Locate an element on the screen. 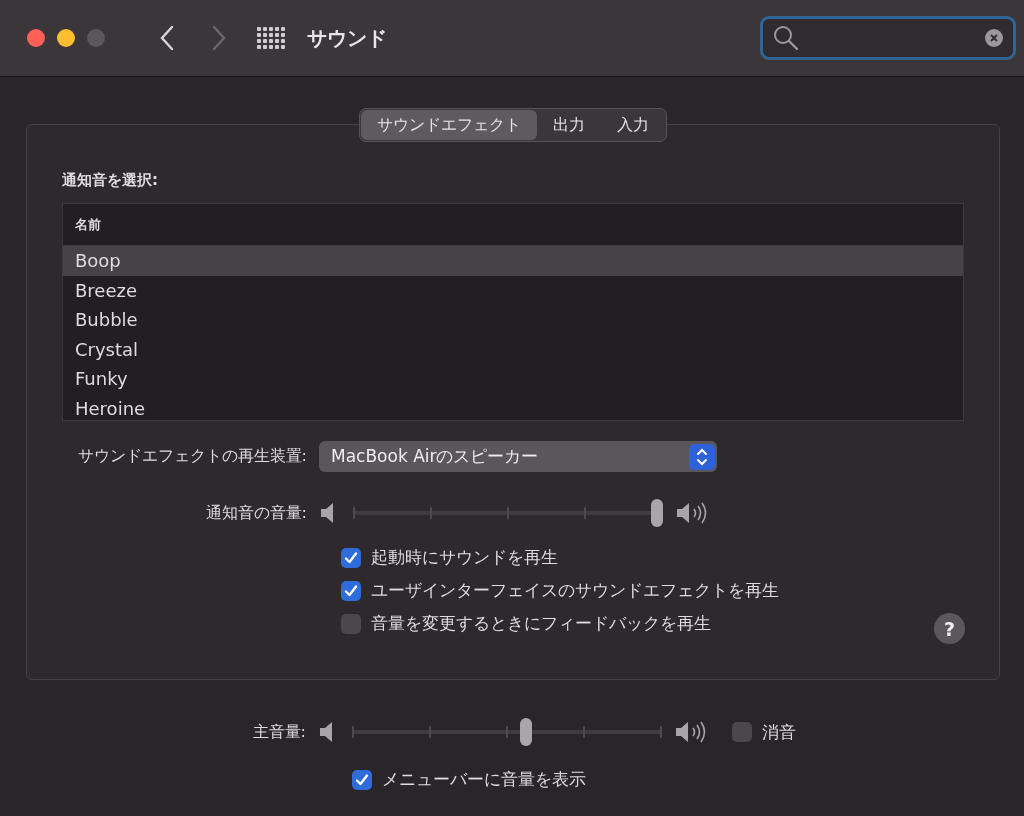 The width and height of the screenshot is (1024, 816). checkbox-label: 起動時にサウンドを再生 is located at coordinates (464, 557).